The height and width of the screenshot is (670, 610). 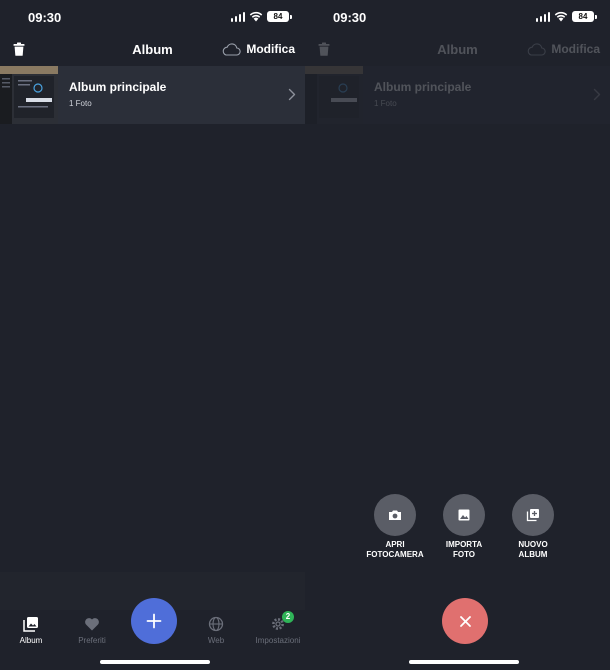 I want to click on tab-web: Web, so click(x=216, y=630).